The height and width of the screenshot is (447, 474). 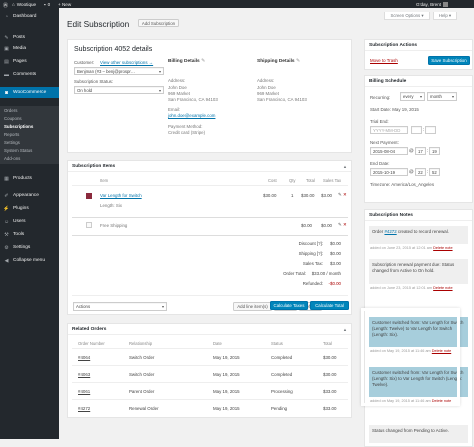 What do you see at coordinates (29, 16) in the screenshot?
I see `sidebar-item-dashboard: ◔ Dashboard` at bounding box center [29, 16].